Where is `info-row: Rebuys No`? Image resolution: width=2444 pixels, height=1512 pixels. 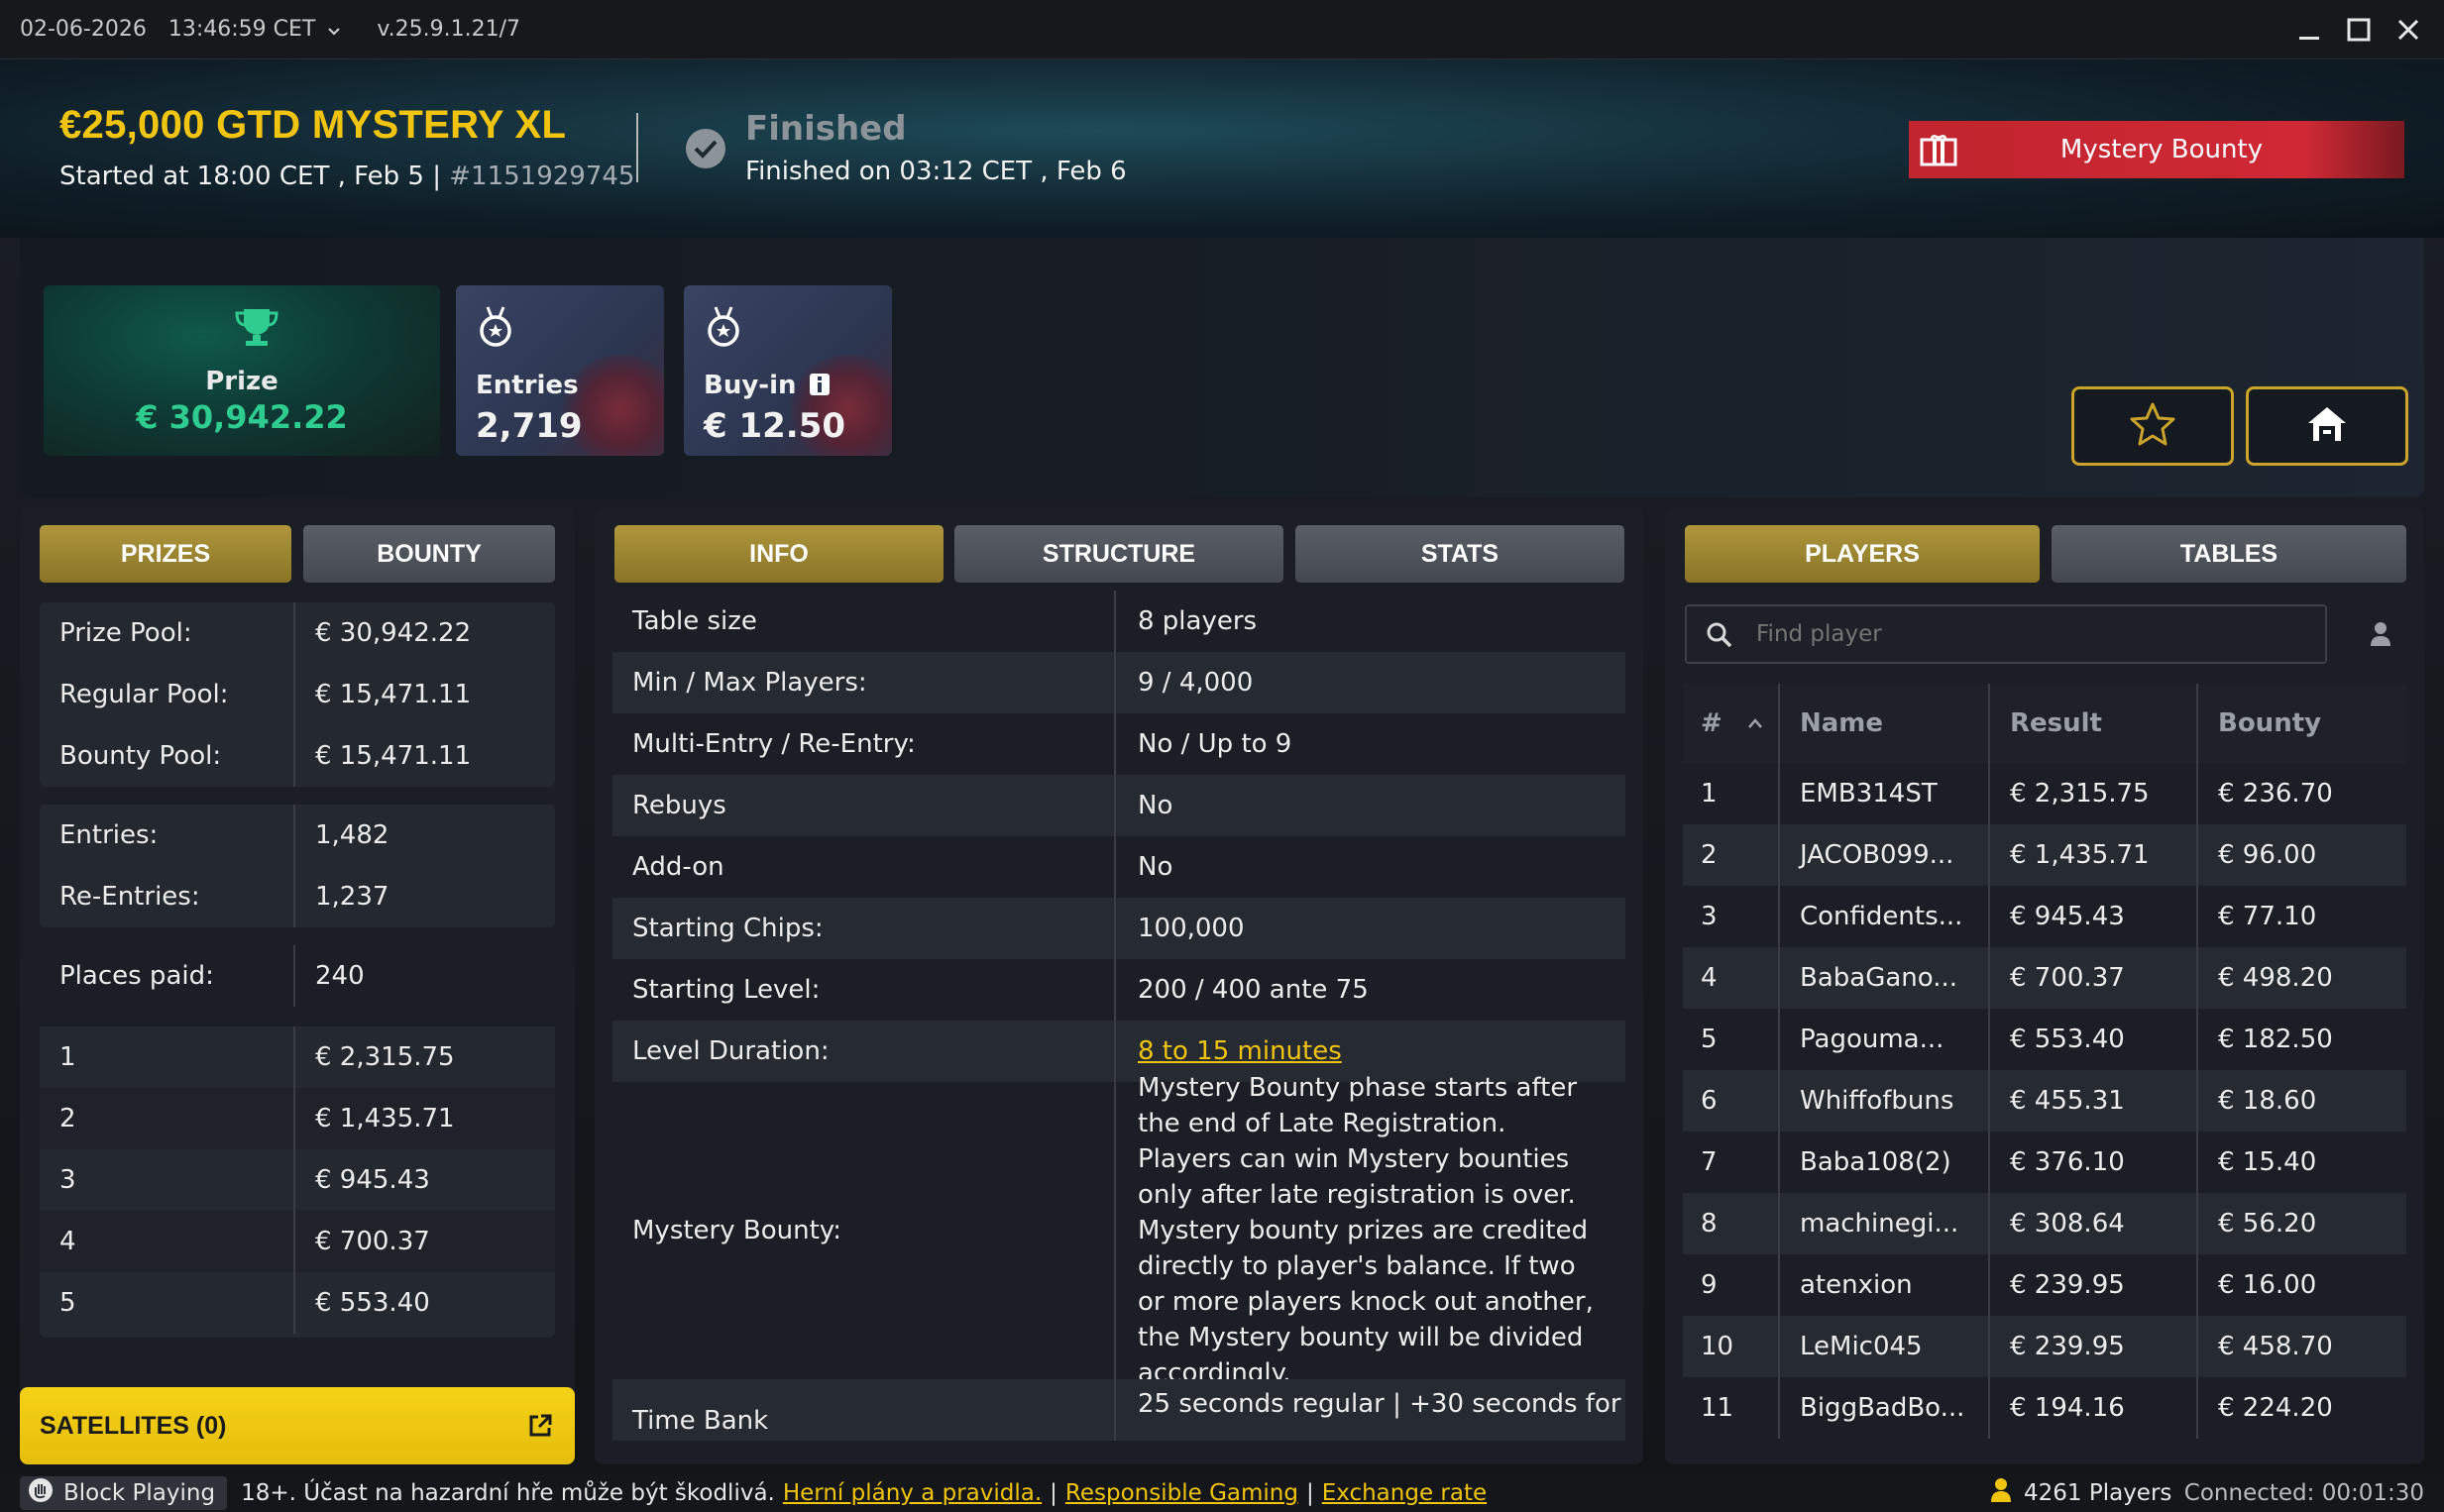
info-row: Rebuys No is located at coordinates (1118, 806).